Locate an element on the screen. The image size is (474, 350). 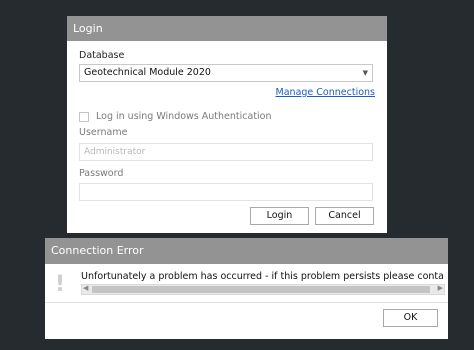
scrollbar-thumb is located at coordinates (261, 289).